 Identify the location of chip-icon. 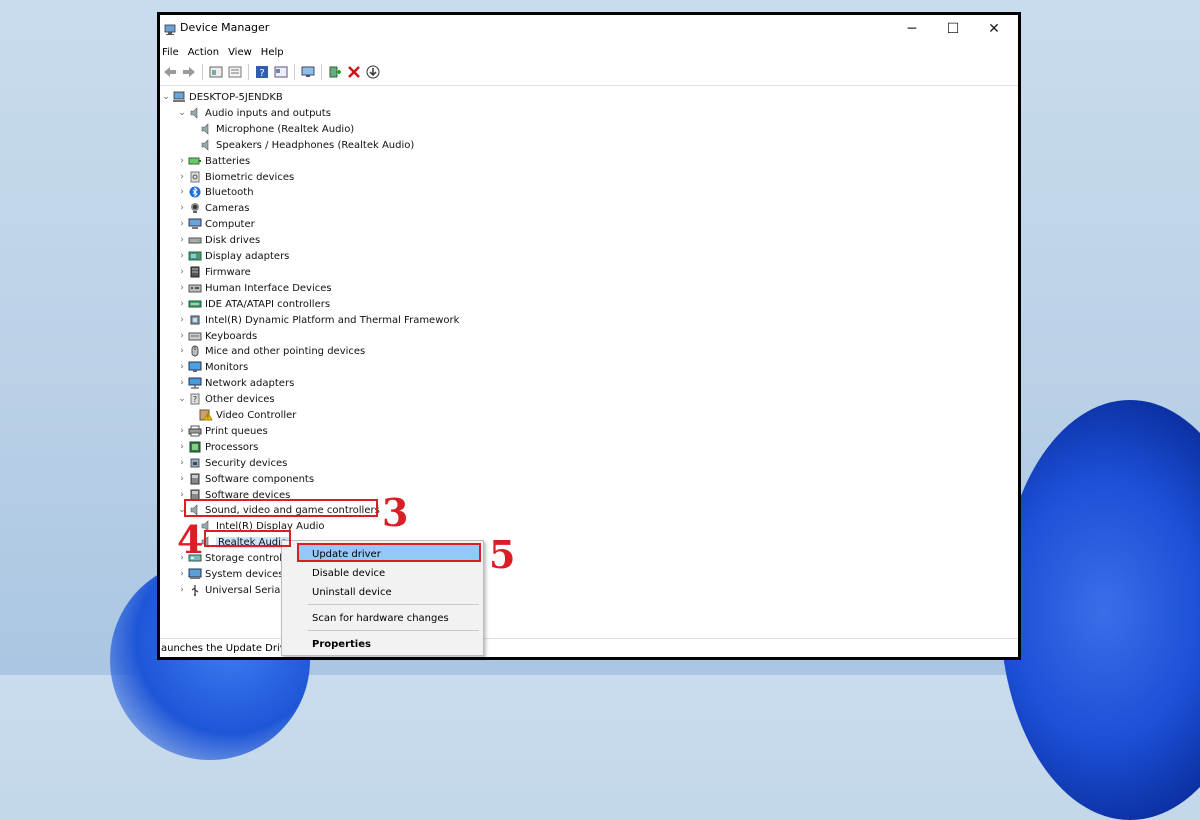
(195, 320).